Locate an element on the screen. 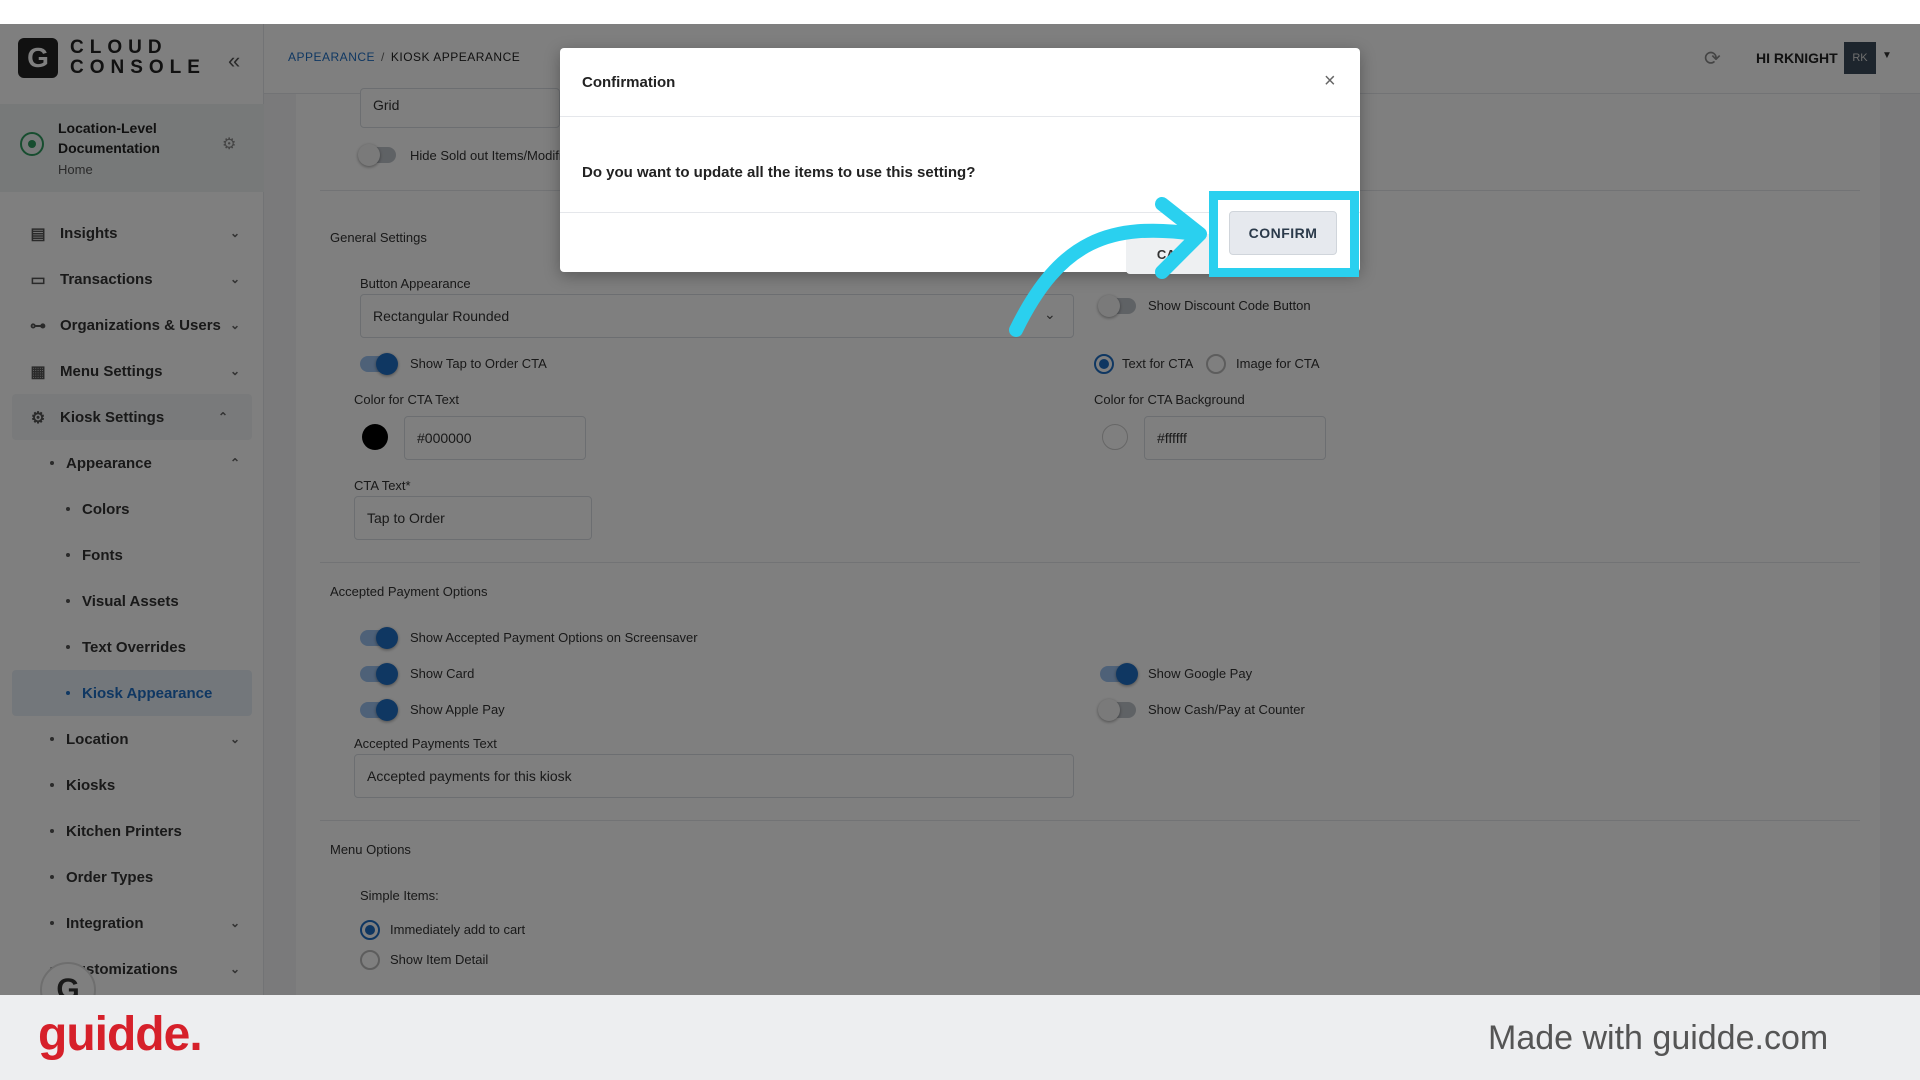 The image size is (1920, 1080). divider is located at coordinates (960, 116).